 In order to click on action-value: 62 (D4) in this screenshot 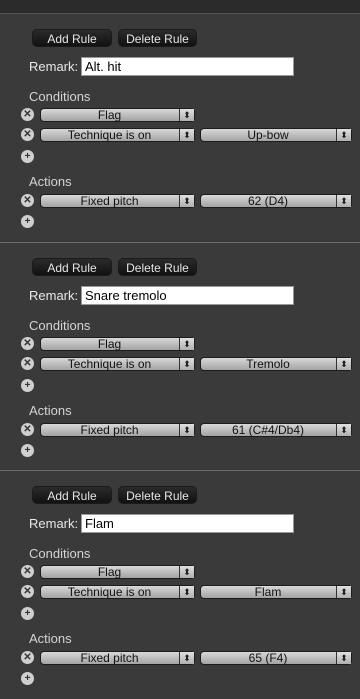, I will do `click(267, 201)`.